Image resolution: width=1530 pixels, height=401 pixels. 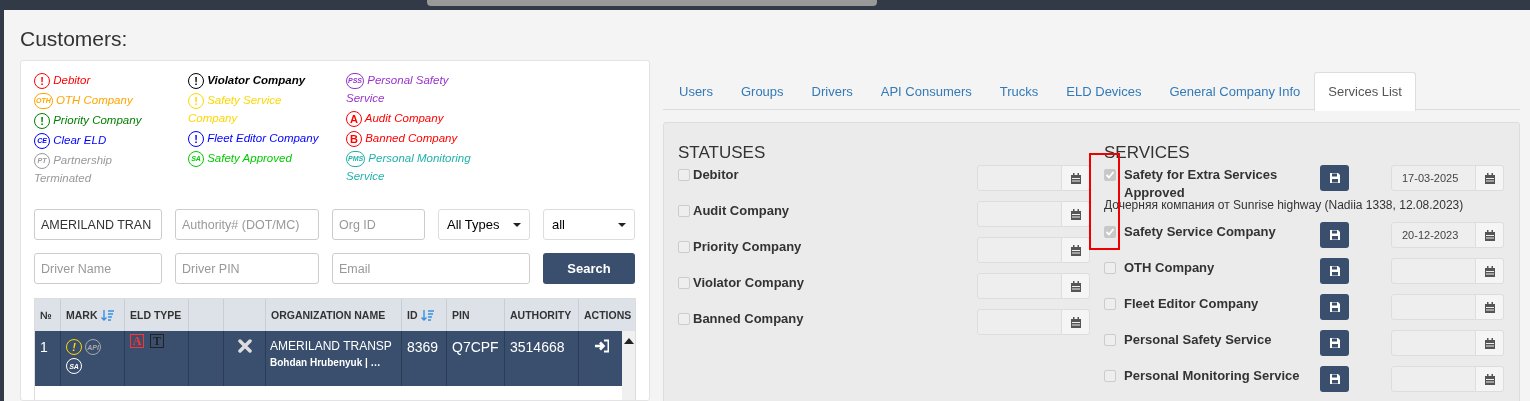 What do you see at coordinates (722, 153) in the screenshot?
I see `section-title: STATUSES` at bounding box center [722, 153].